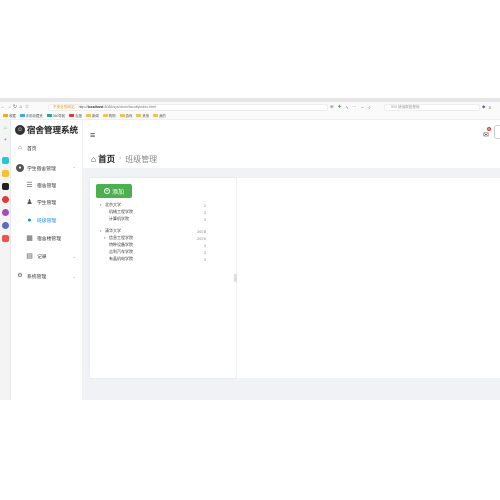 The image size is (500, 500). I want to click on sidebar-item-student: ♟ 学生管理, so click(40, 202).